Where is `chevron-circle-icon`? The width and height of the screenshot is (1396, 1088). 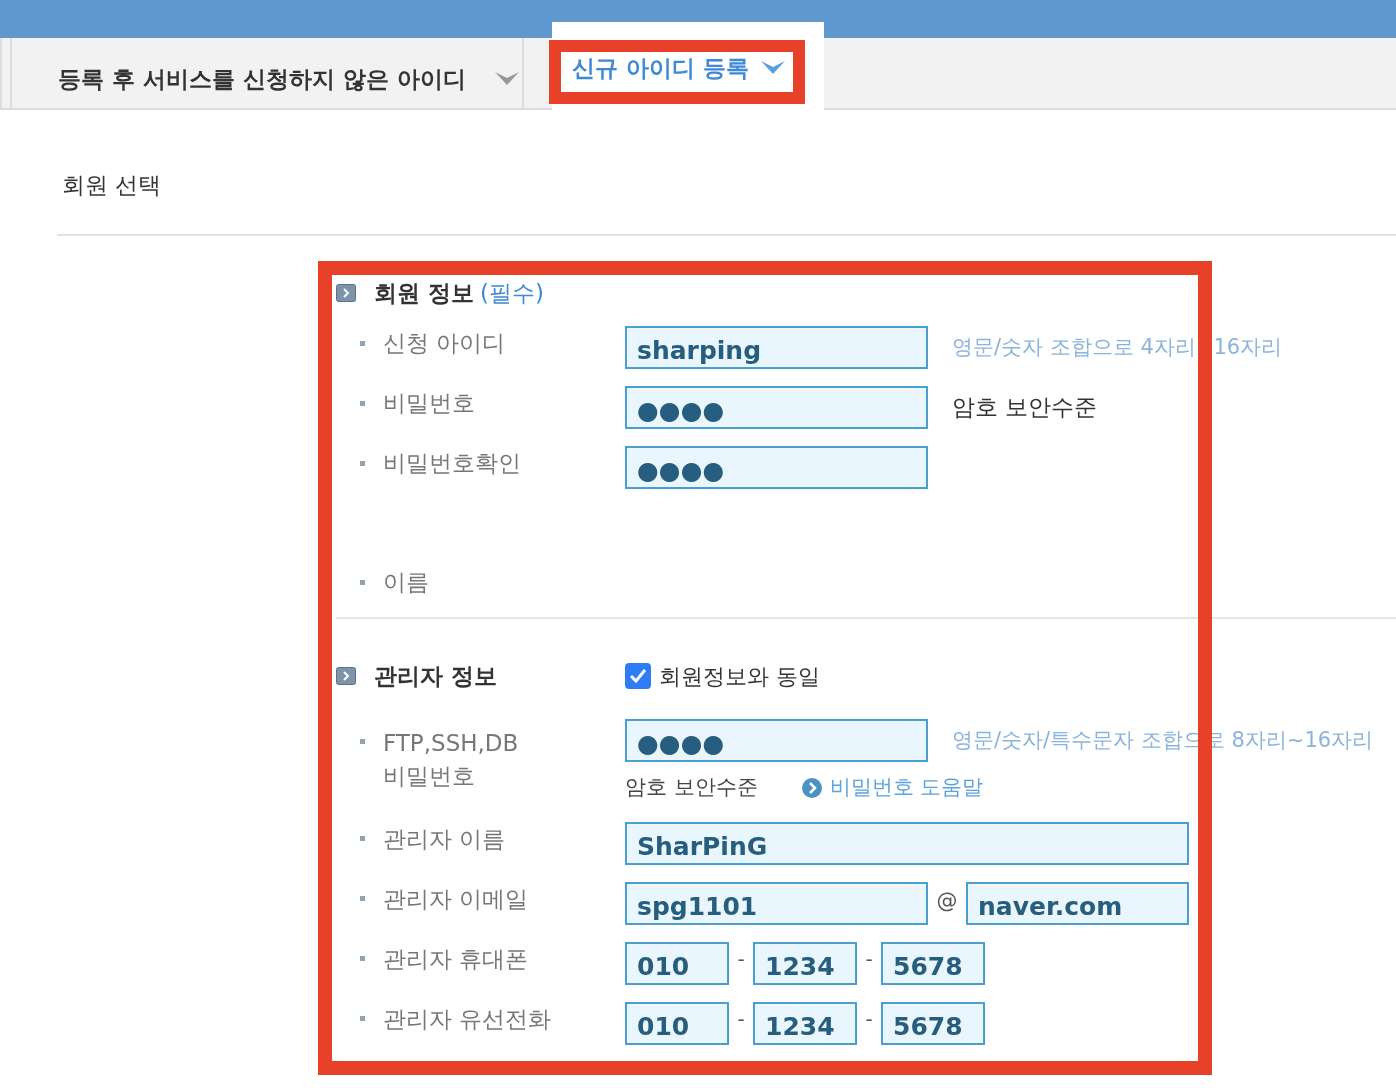
chevron-circle-icon is located at coordinates (811, 787).